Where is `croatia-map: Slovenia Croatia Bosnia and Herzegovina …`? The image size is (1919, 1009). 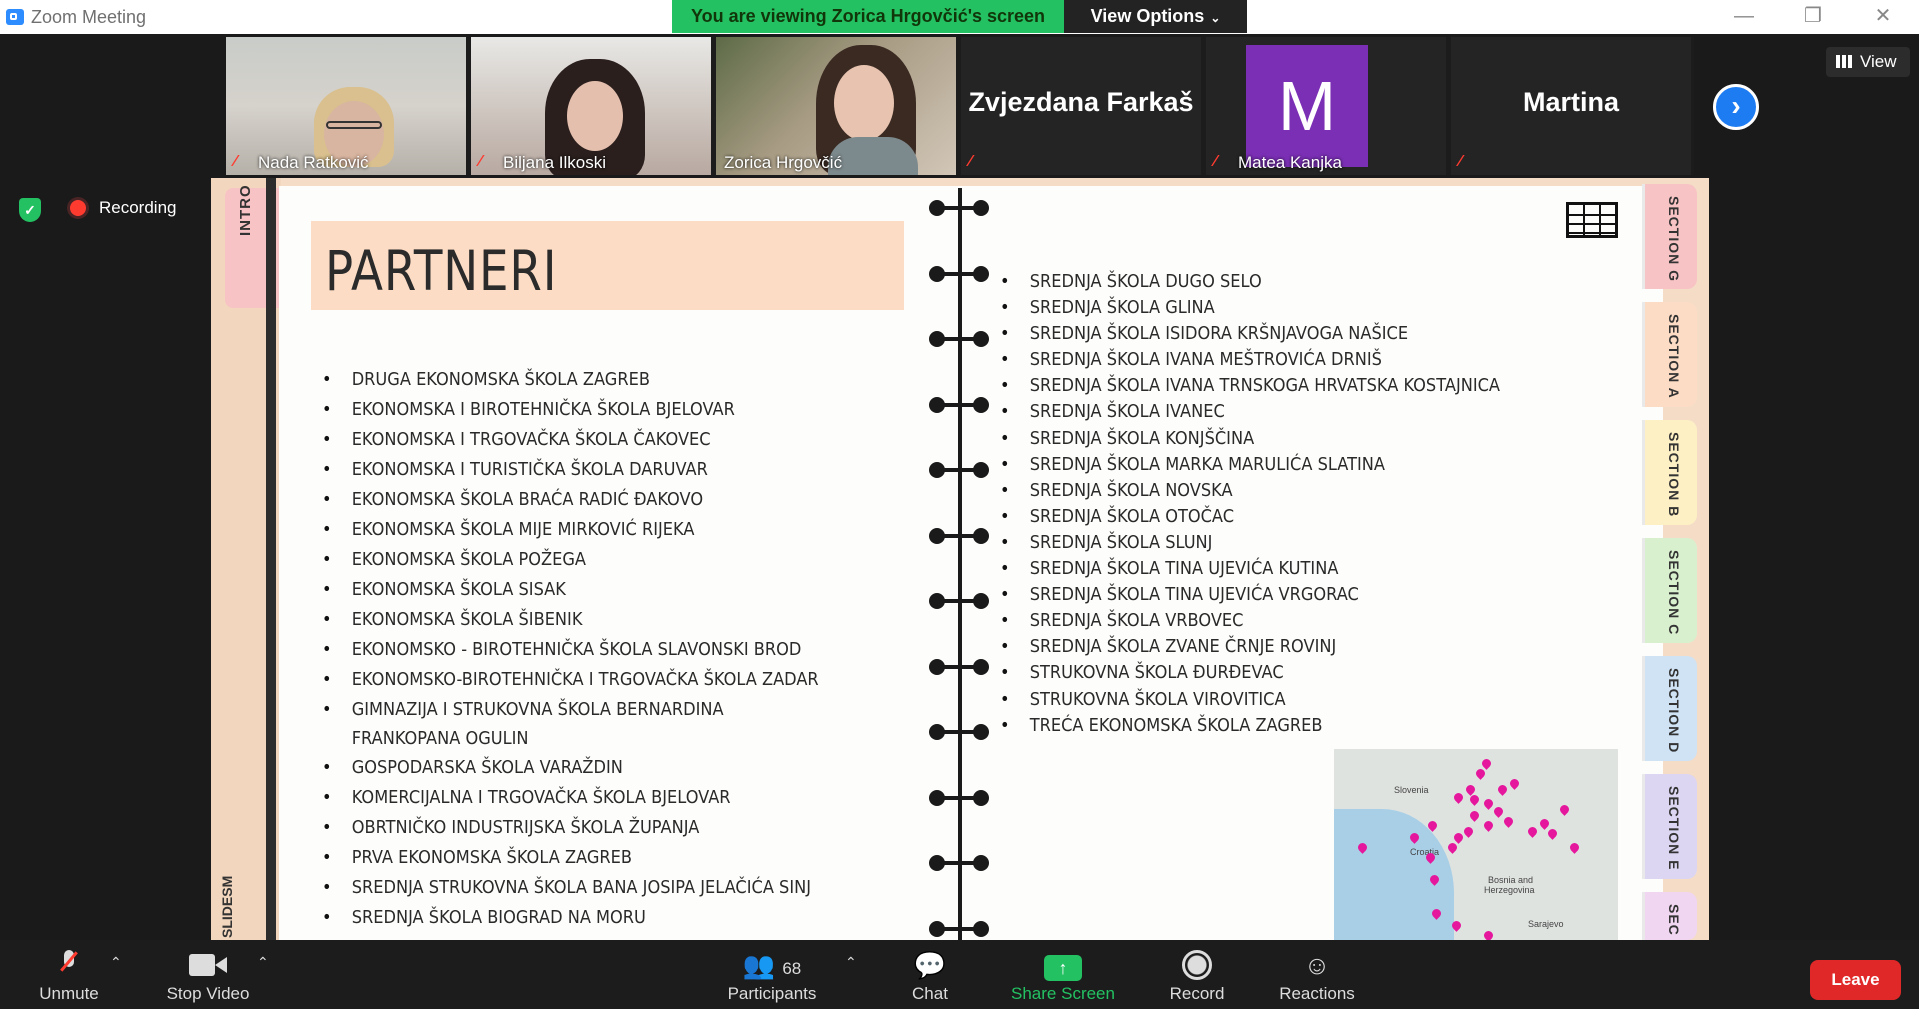
croatia-map: Slovenia Croatia Bosnia and Herzegovina … is located at coordinates (1476, 844).